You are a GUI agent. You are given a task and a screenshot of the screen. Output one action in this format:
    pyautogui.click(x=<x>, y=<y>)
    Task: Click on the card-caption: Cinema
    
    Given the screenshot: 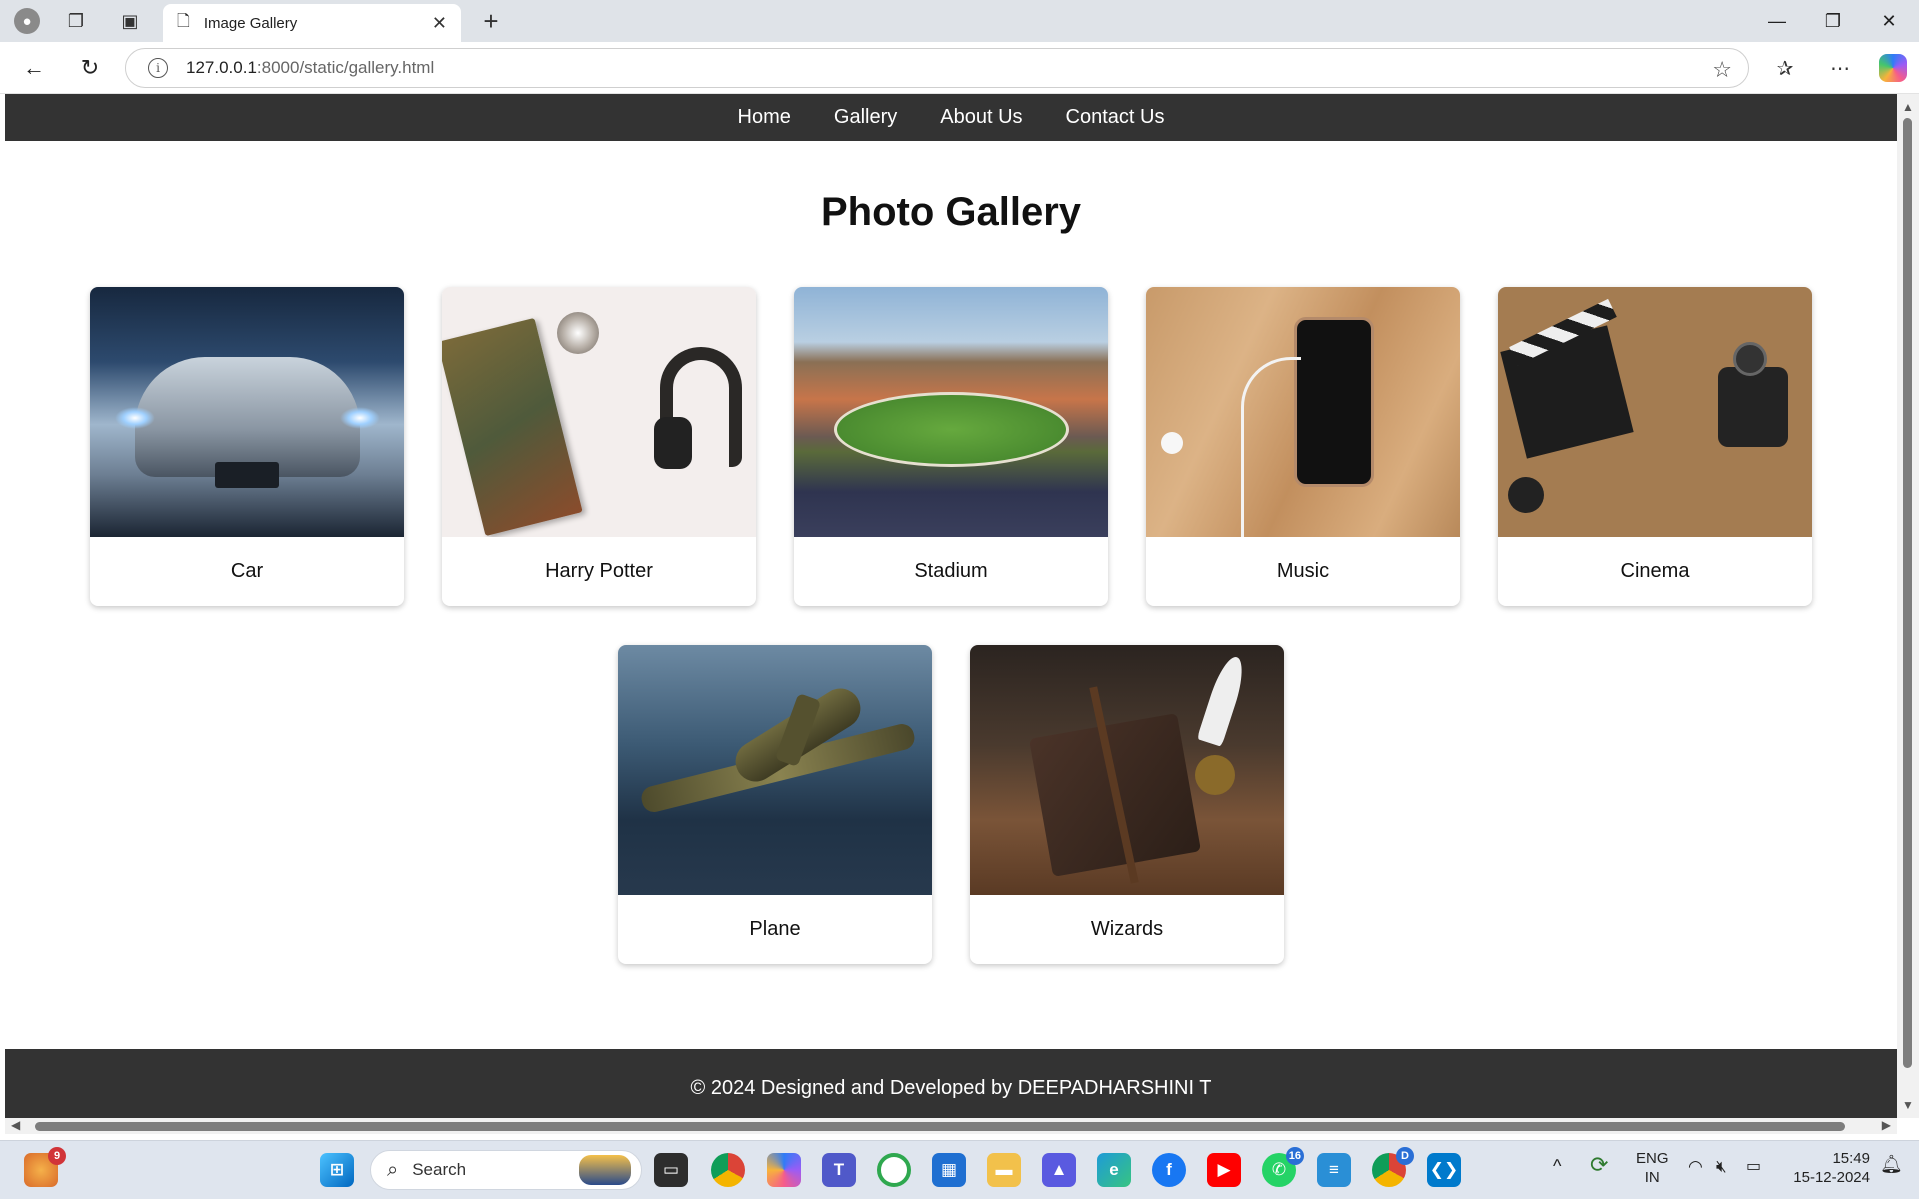 What is the action you would take?
    pyautogui.click(x=1655, y=571)
    